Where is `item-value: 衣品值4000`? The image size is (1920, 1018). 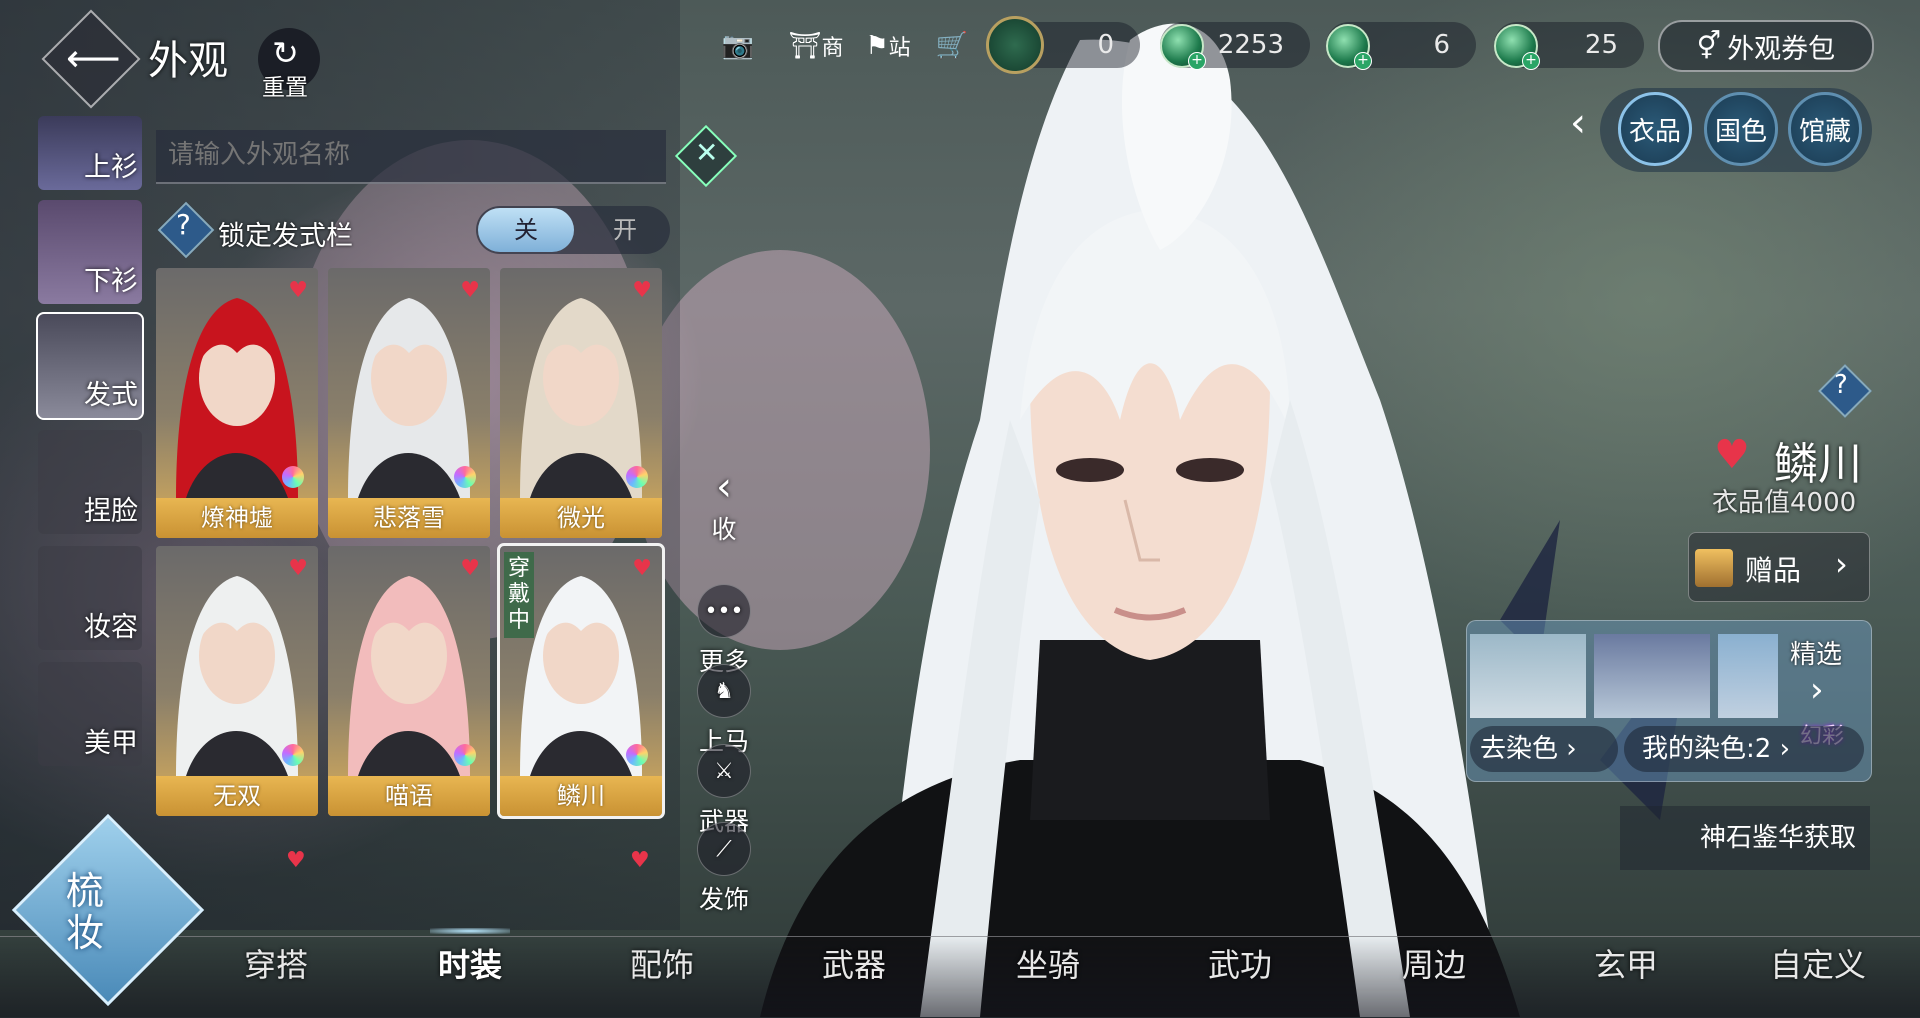
item-value: 衣品值4000 is located at coordinates (1784, 503).